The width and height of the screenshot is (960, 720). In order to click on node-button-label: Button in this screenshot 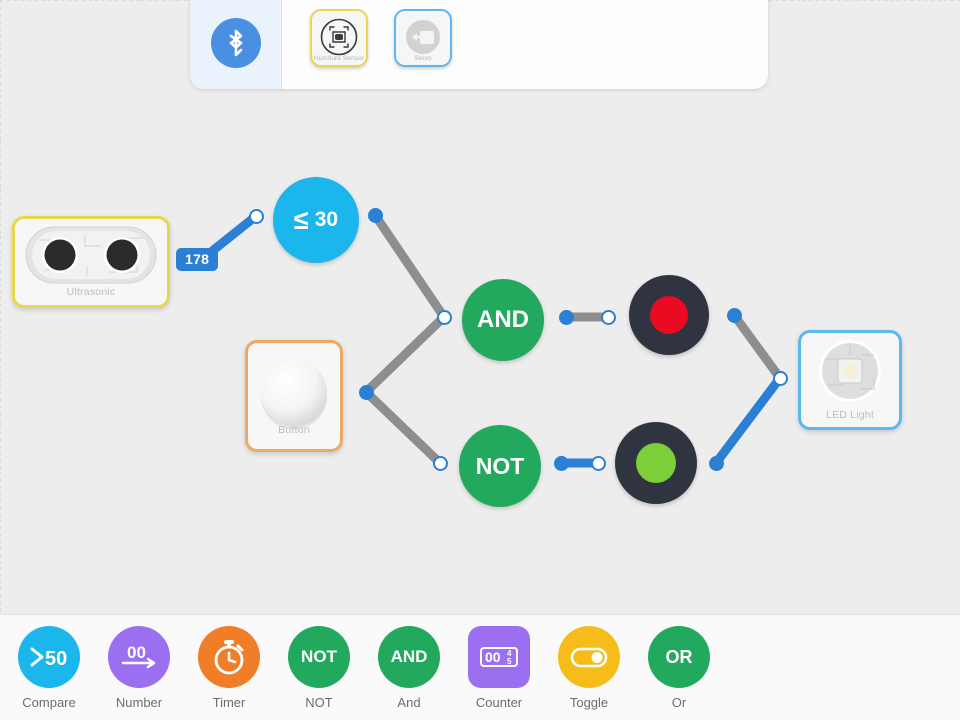, I will do `click(294, 430)`.